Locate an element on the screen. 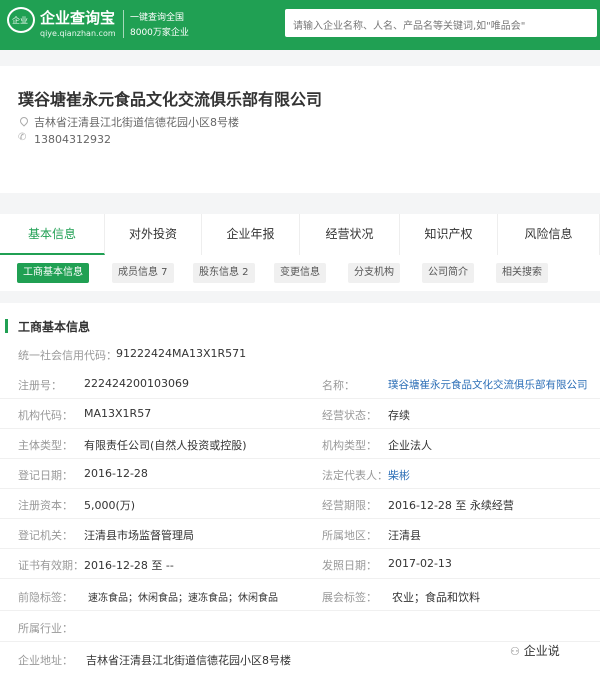 The image size is (600, 676). uscc-label: 统一社会信用代码： is located at coordinates (67, 355).